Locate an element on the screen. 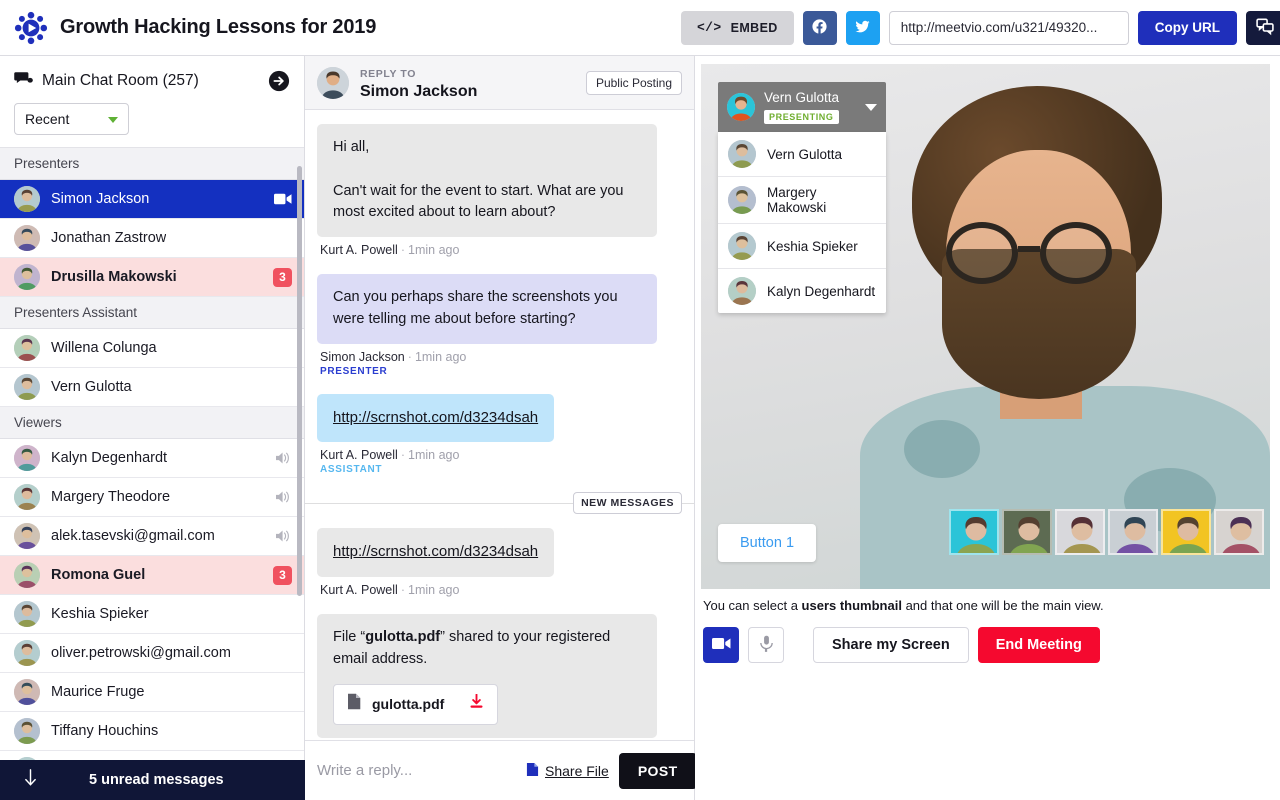 The height and width of the screenshot is (800, 1280). toggle-camera-button is located at coordinates (721, 645).